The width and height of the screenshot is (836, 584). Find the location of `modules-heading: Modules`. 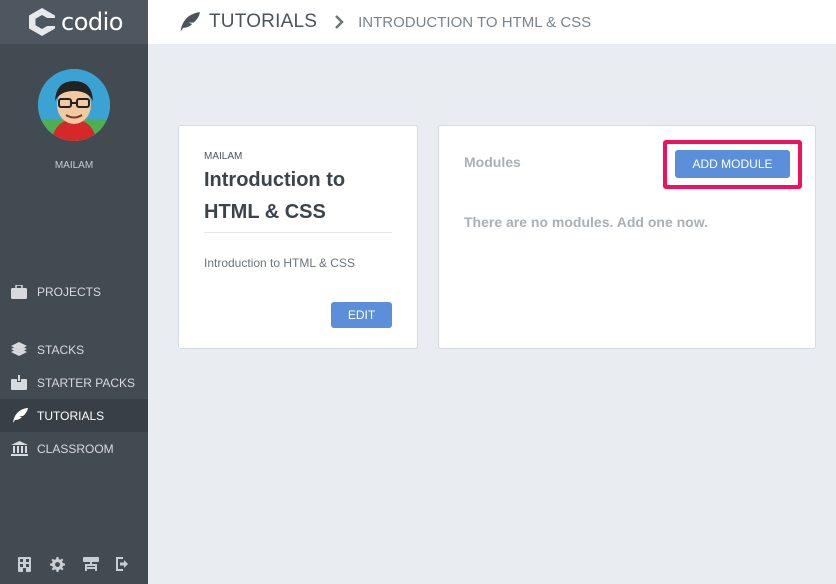

modules-heading: Modules is located at coordinates (492, 162).